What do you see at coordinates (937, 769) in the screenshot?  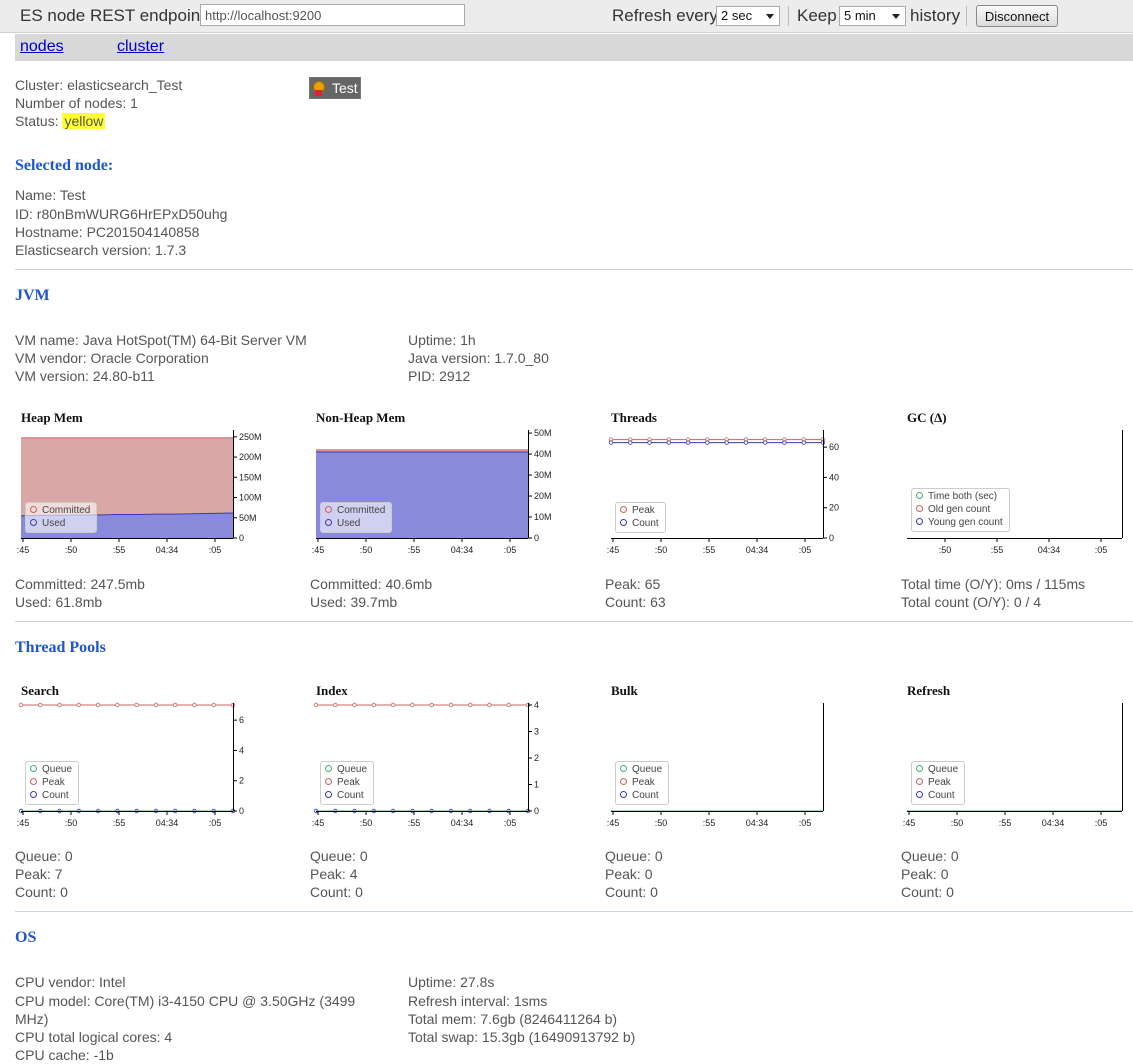 I see `legend-item: Queue` at bounding box center [937, 769].